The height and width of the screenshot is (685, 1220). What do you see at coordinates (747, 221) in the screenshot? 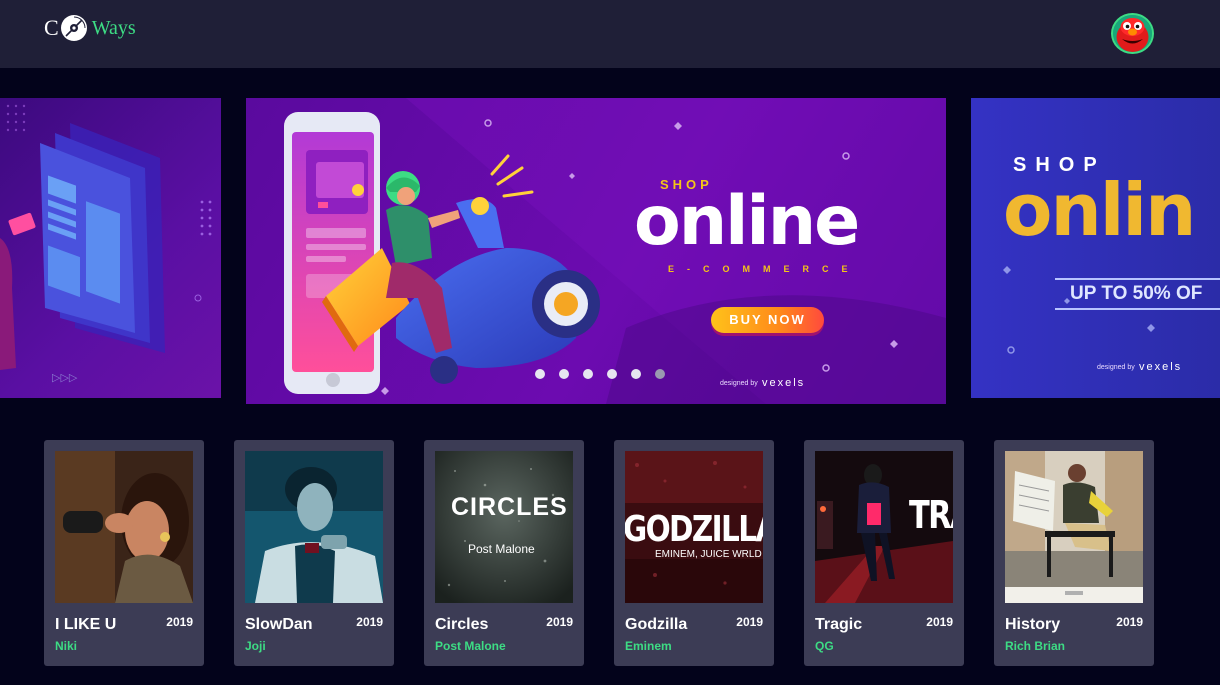
I see `banner-online-title: online` at bounding box center [747, 221].